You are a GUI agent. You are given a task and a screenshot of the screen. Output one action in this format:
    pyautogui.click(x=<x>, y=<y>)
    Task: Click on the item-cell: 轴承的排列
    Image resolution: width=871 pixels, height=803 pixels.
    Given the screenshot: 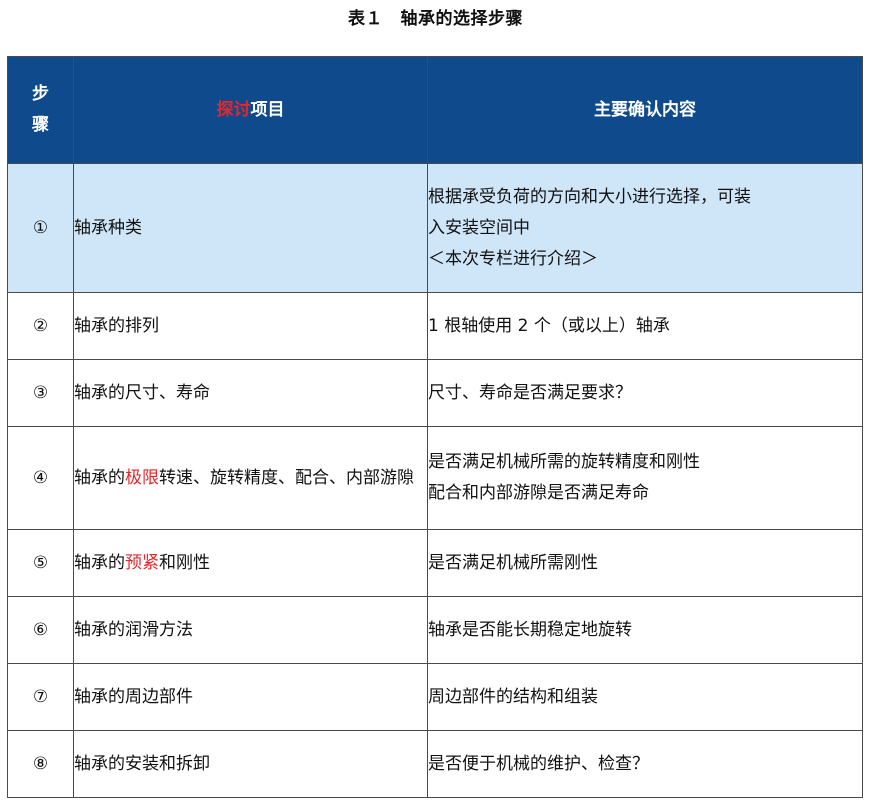 What is the action you would take?
    pyautogui.click(x=250, y=326)
    